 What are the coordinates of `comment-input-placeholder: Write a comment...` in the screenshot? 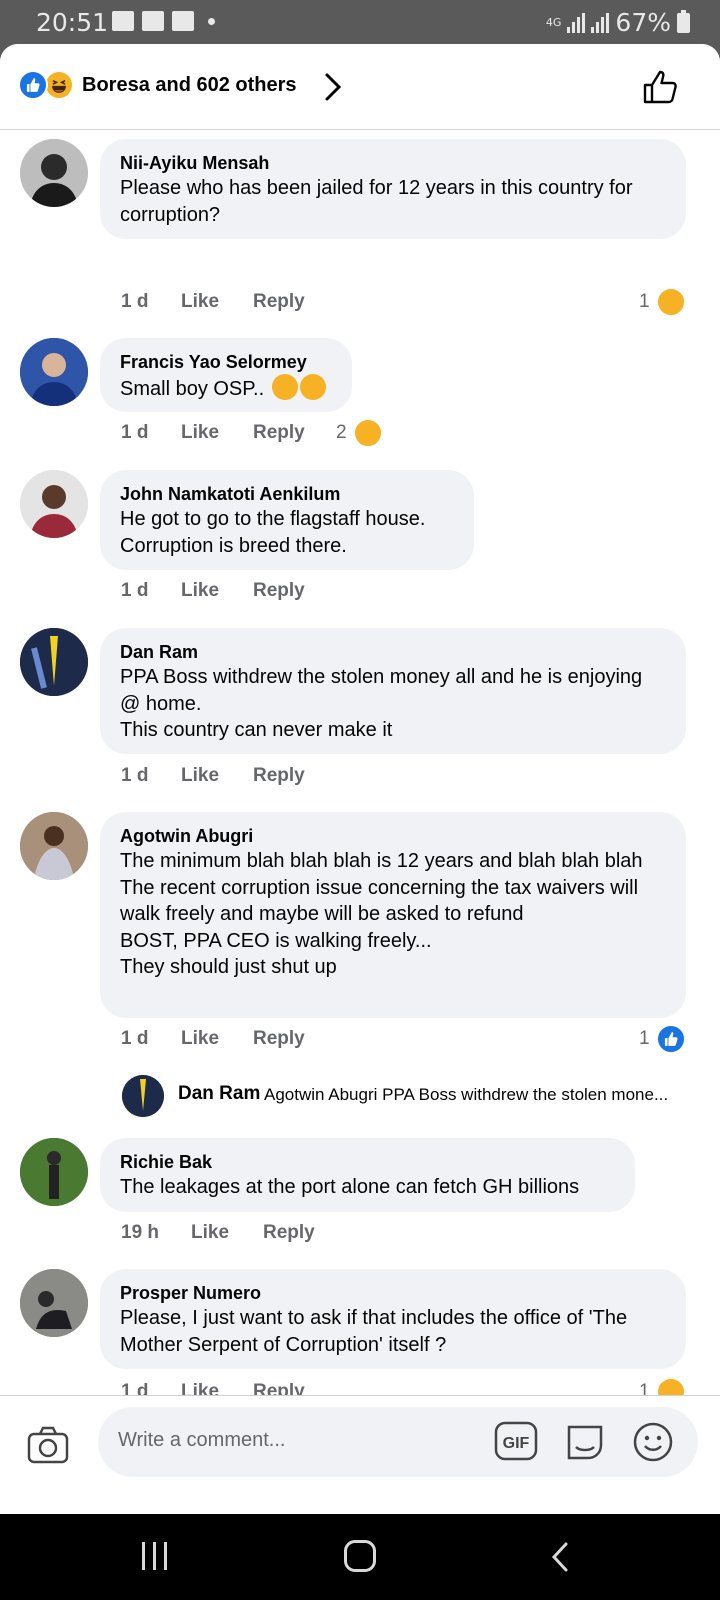 It's located at (202, 1440).